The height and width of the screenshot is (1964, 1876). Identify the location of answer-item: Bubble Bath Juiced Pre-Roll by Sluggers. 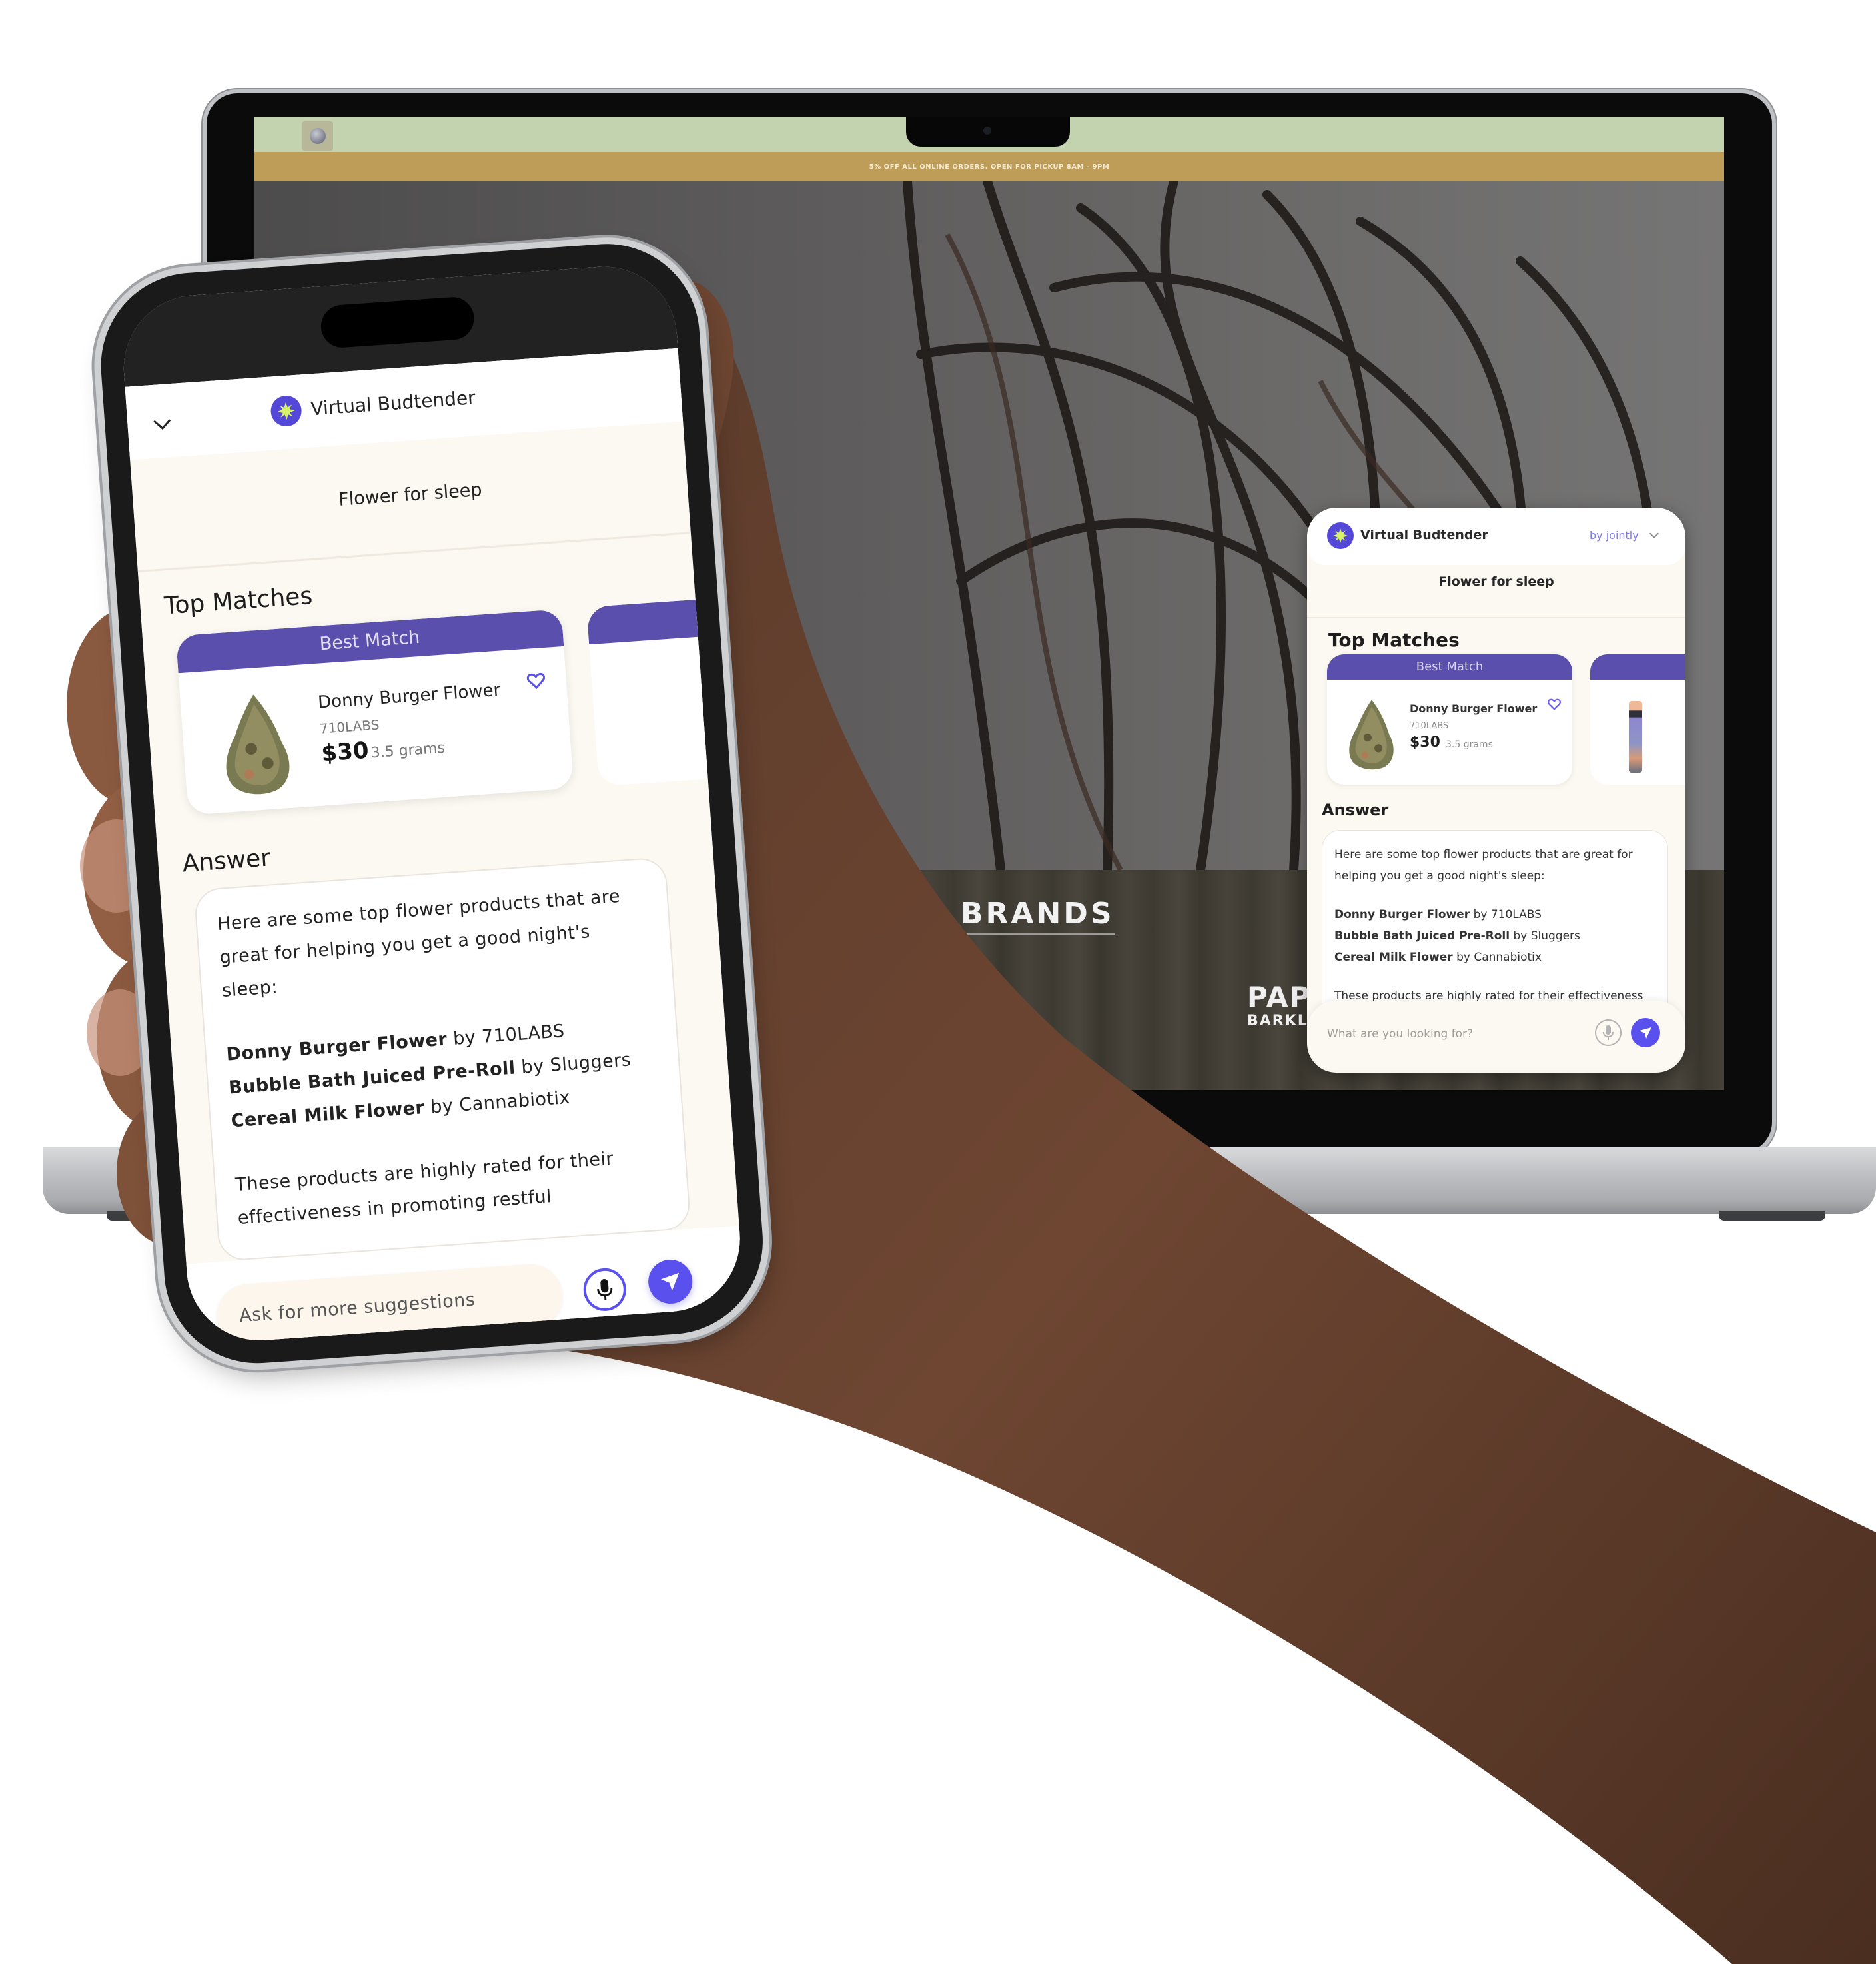
(1457, 936).